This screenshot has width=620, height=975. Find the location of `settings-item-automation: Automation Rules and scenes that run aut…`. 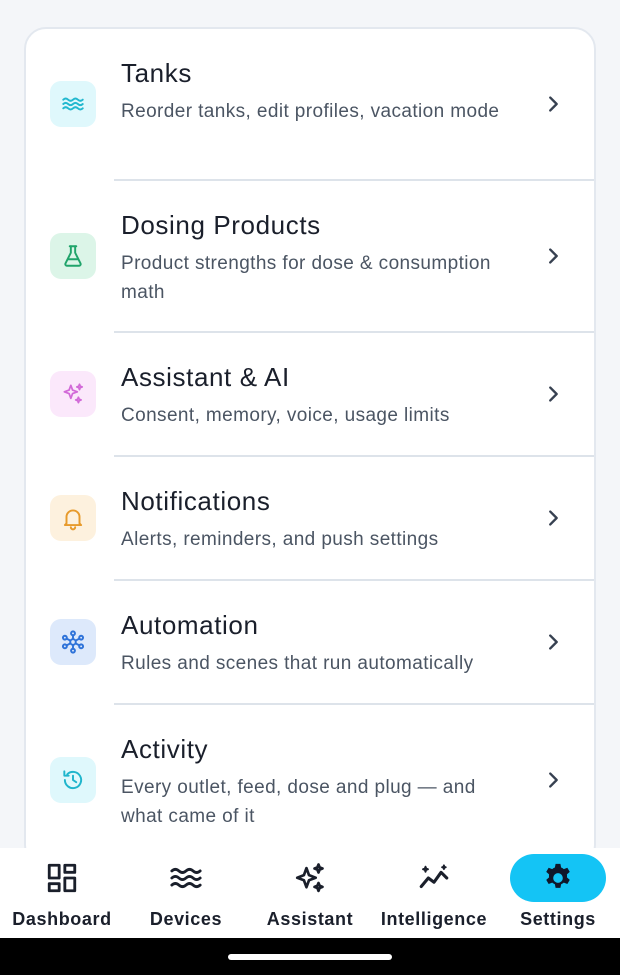

settings-item-automation: Automation Rules and scenes that run aut… is located at coordinates (310, 643).